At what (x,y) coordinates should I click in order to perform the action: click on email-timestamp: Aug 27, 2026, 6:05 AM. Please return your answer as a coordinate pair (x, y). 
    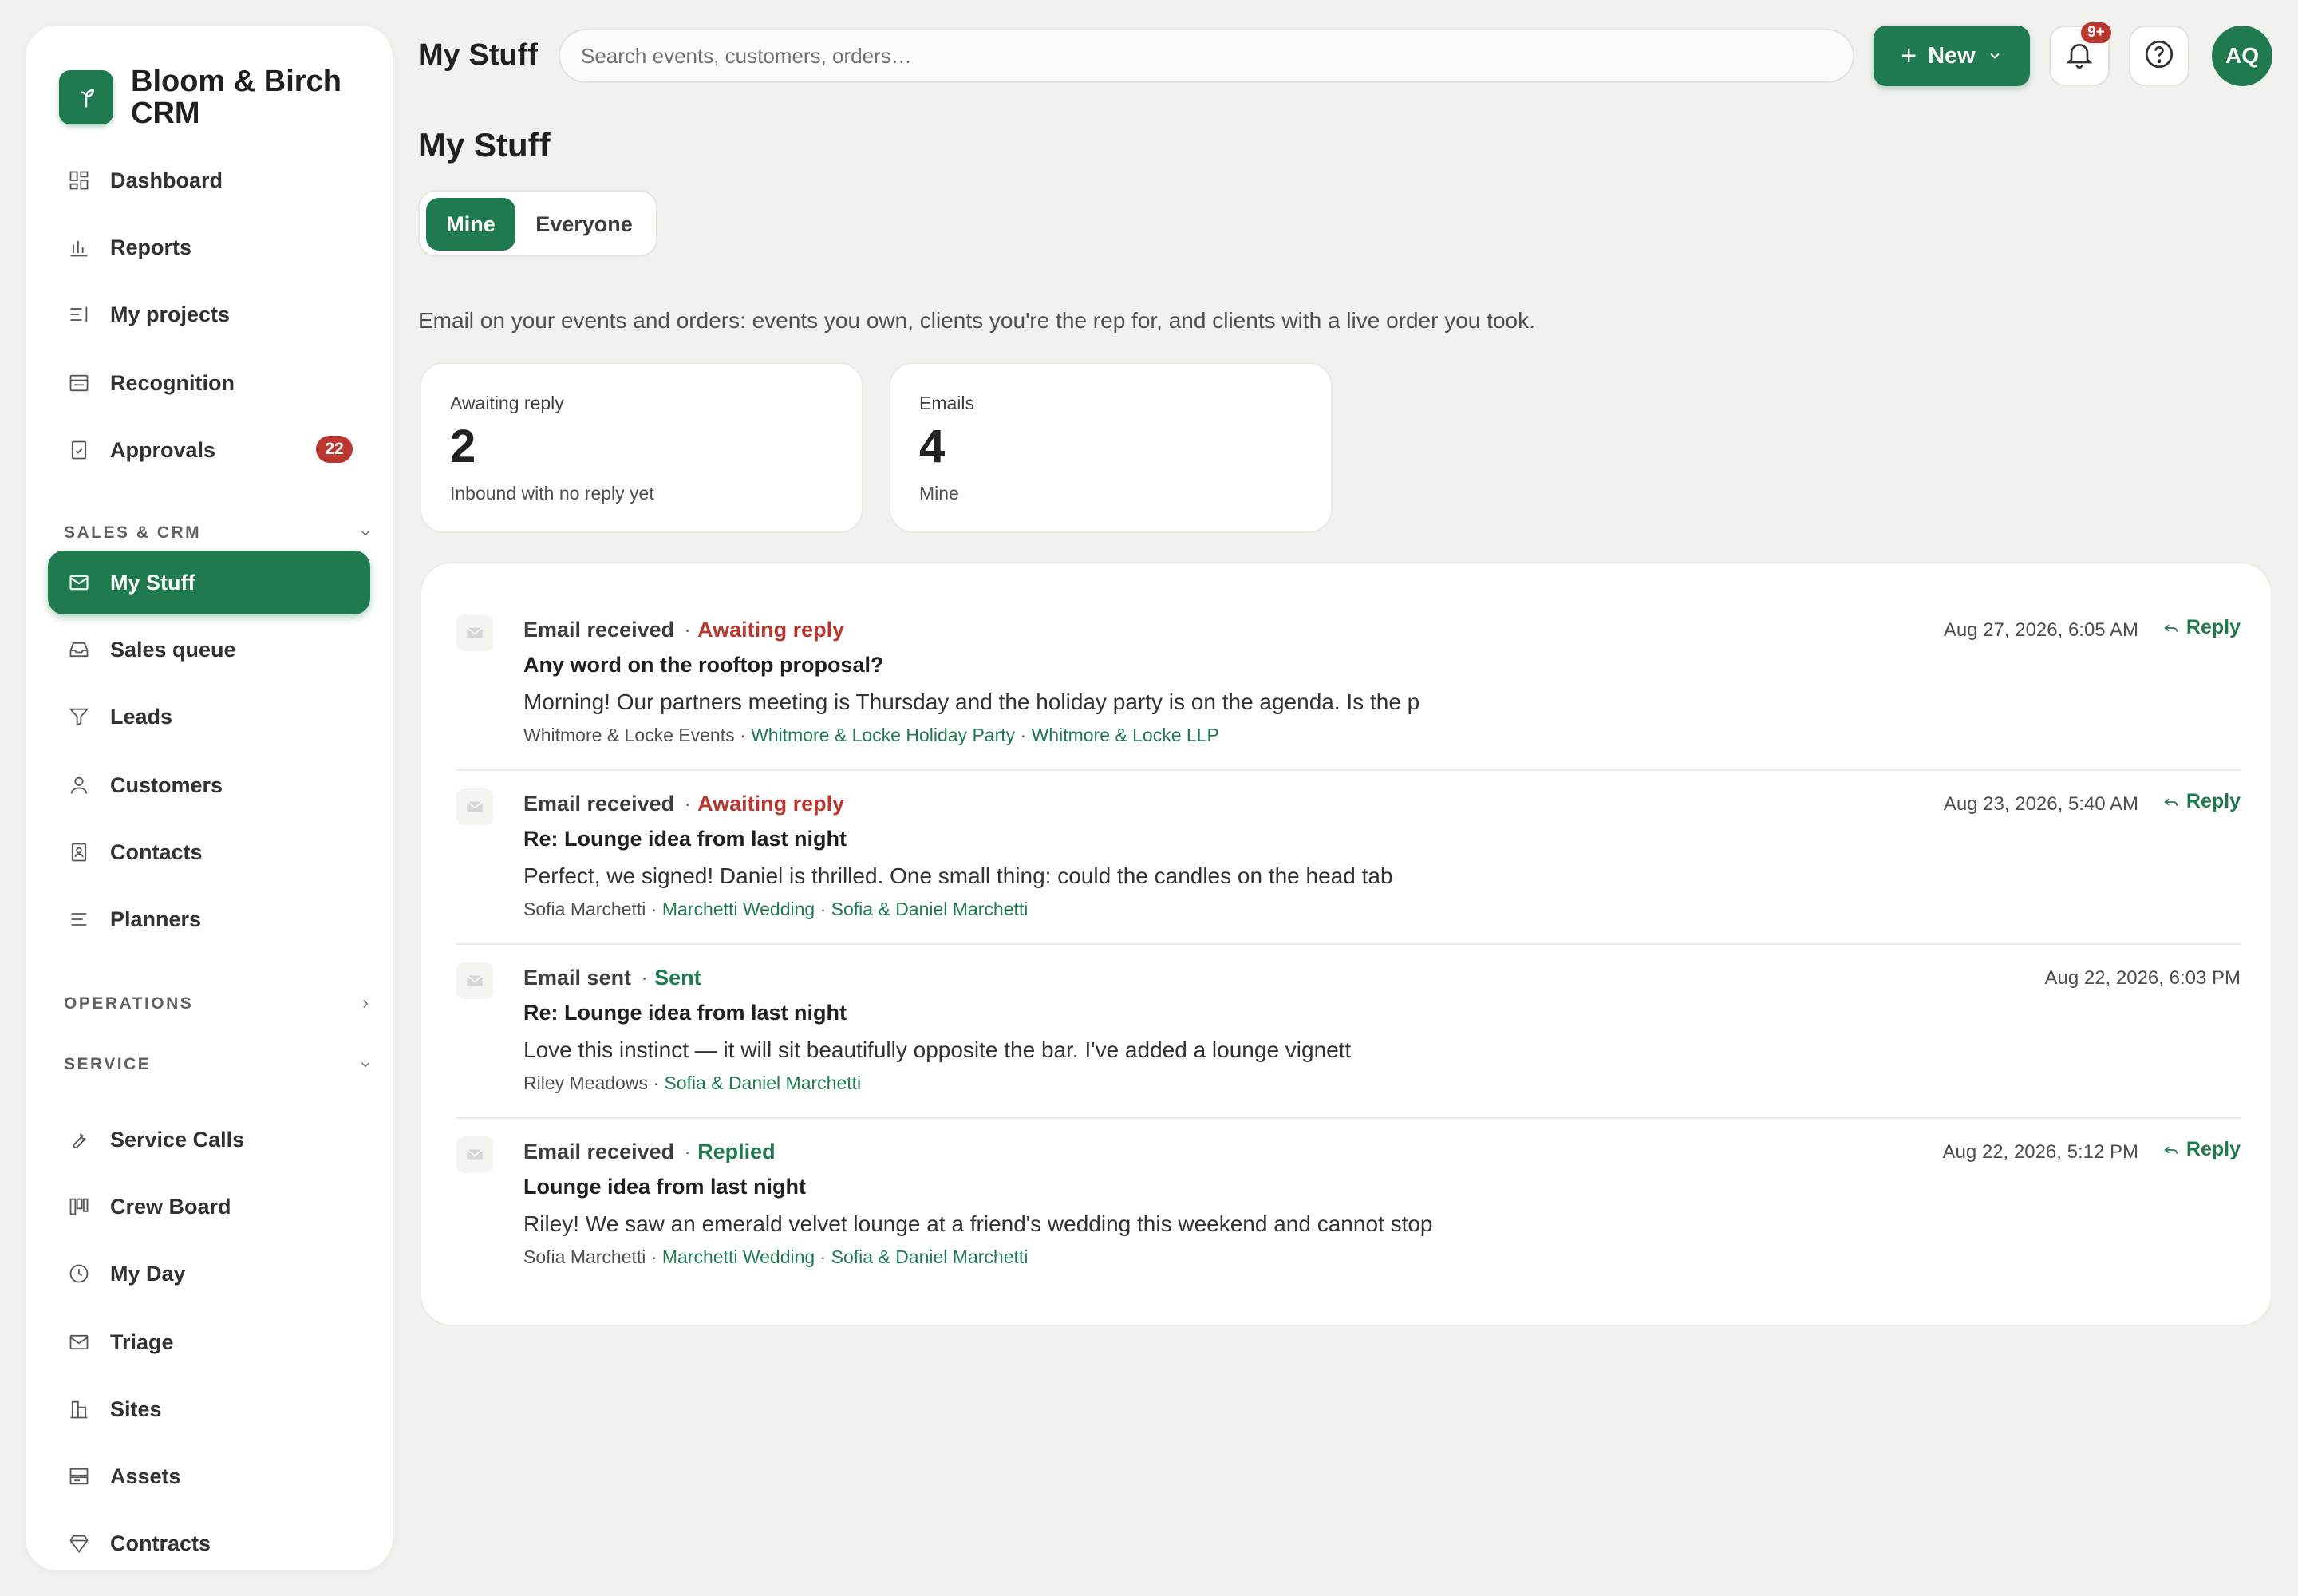
    Looking at the image, I should click on (2041, 630).